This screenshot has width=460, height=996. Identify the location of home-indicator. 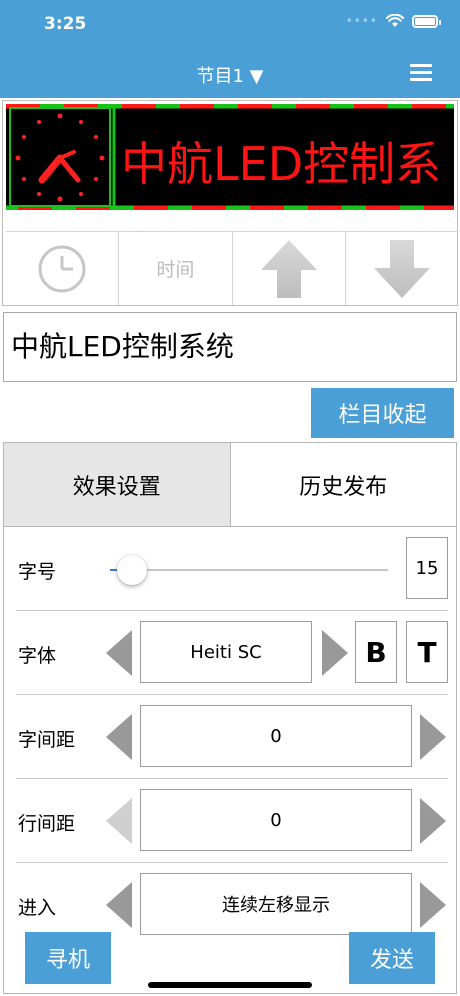
(230, 985).